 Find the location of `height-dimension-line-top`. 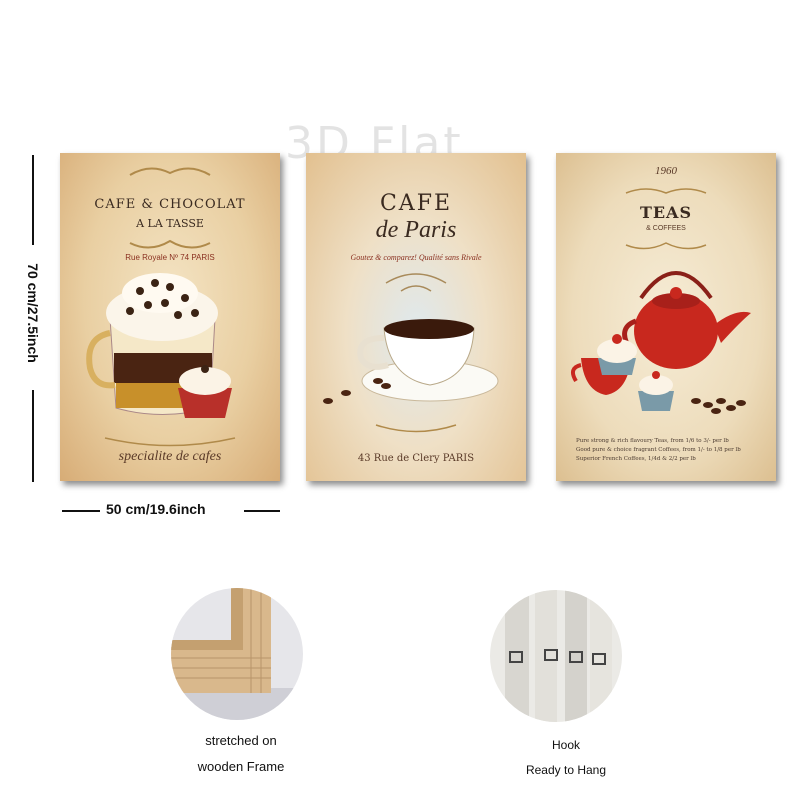

height-dimension-line-top is located at coordinates (33, 200).